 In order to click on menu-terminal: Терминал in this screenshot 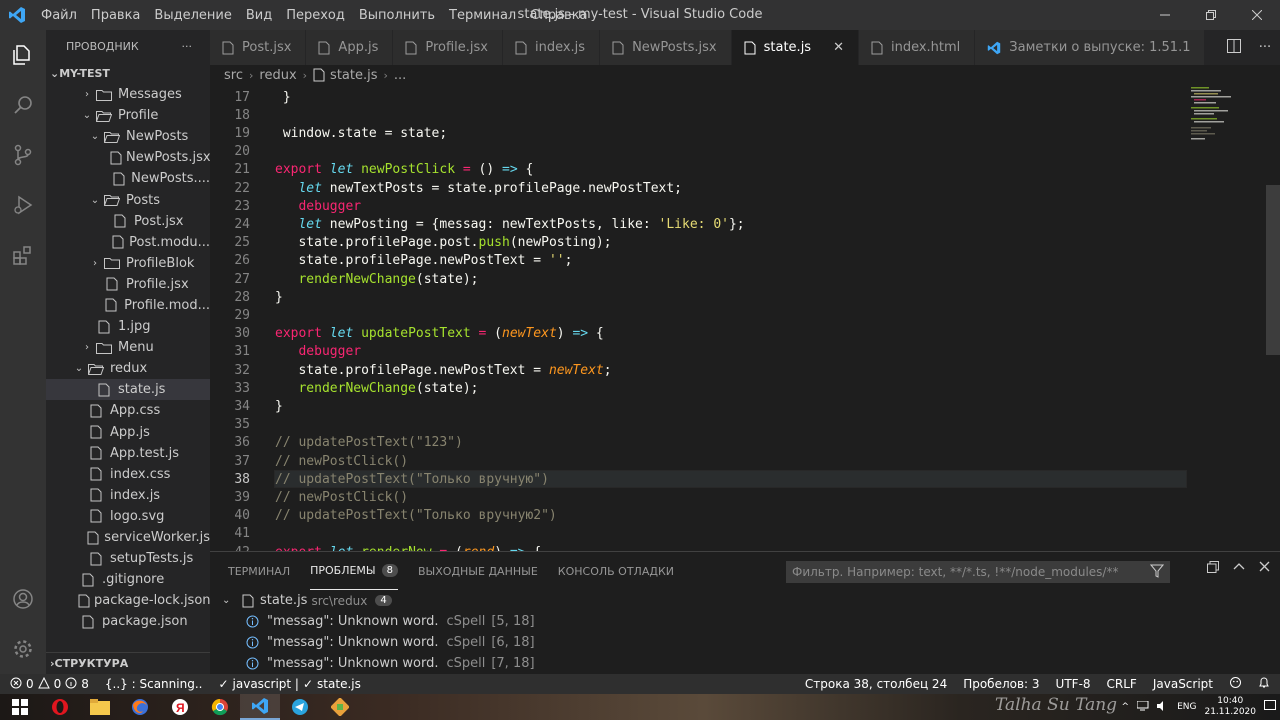, I will do `click(482, 15)`.